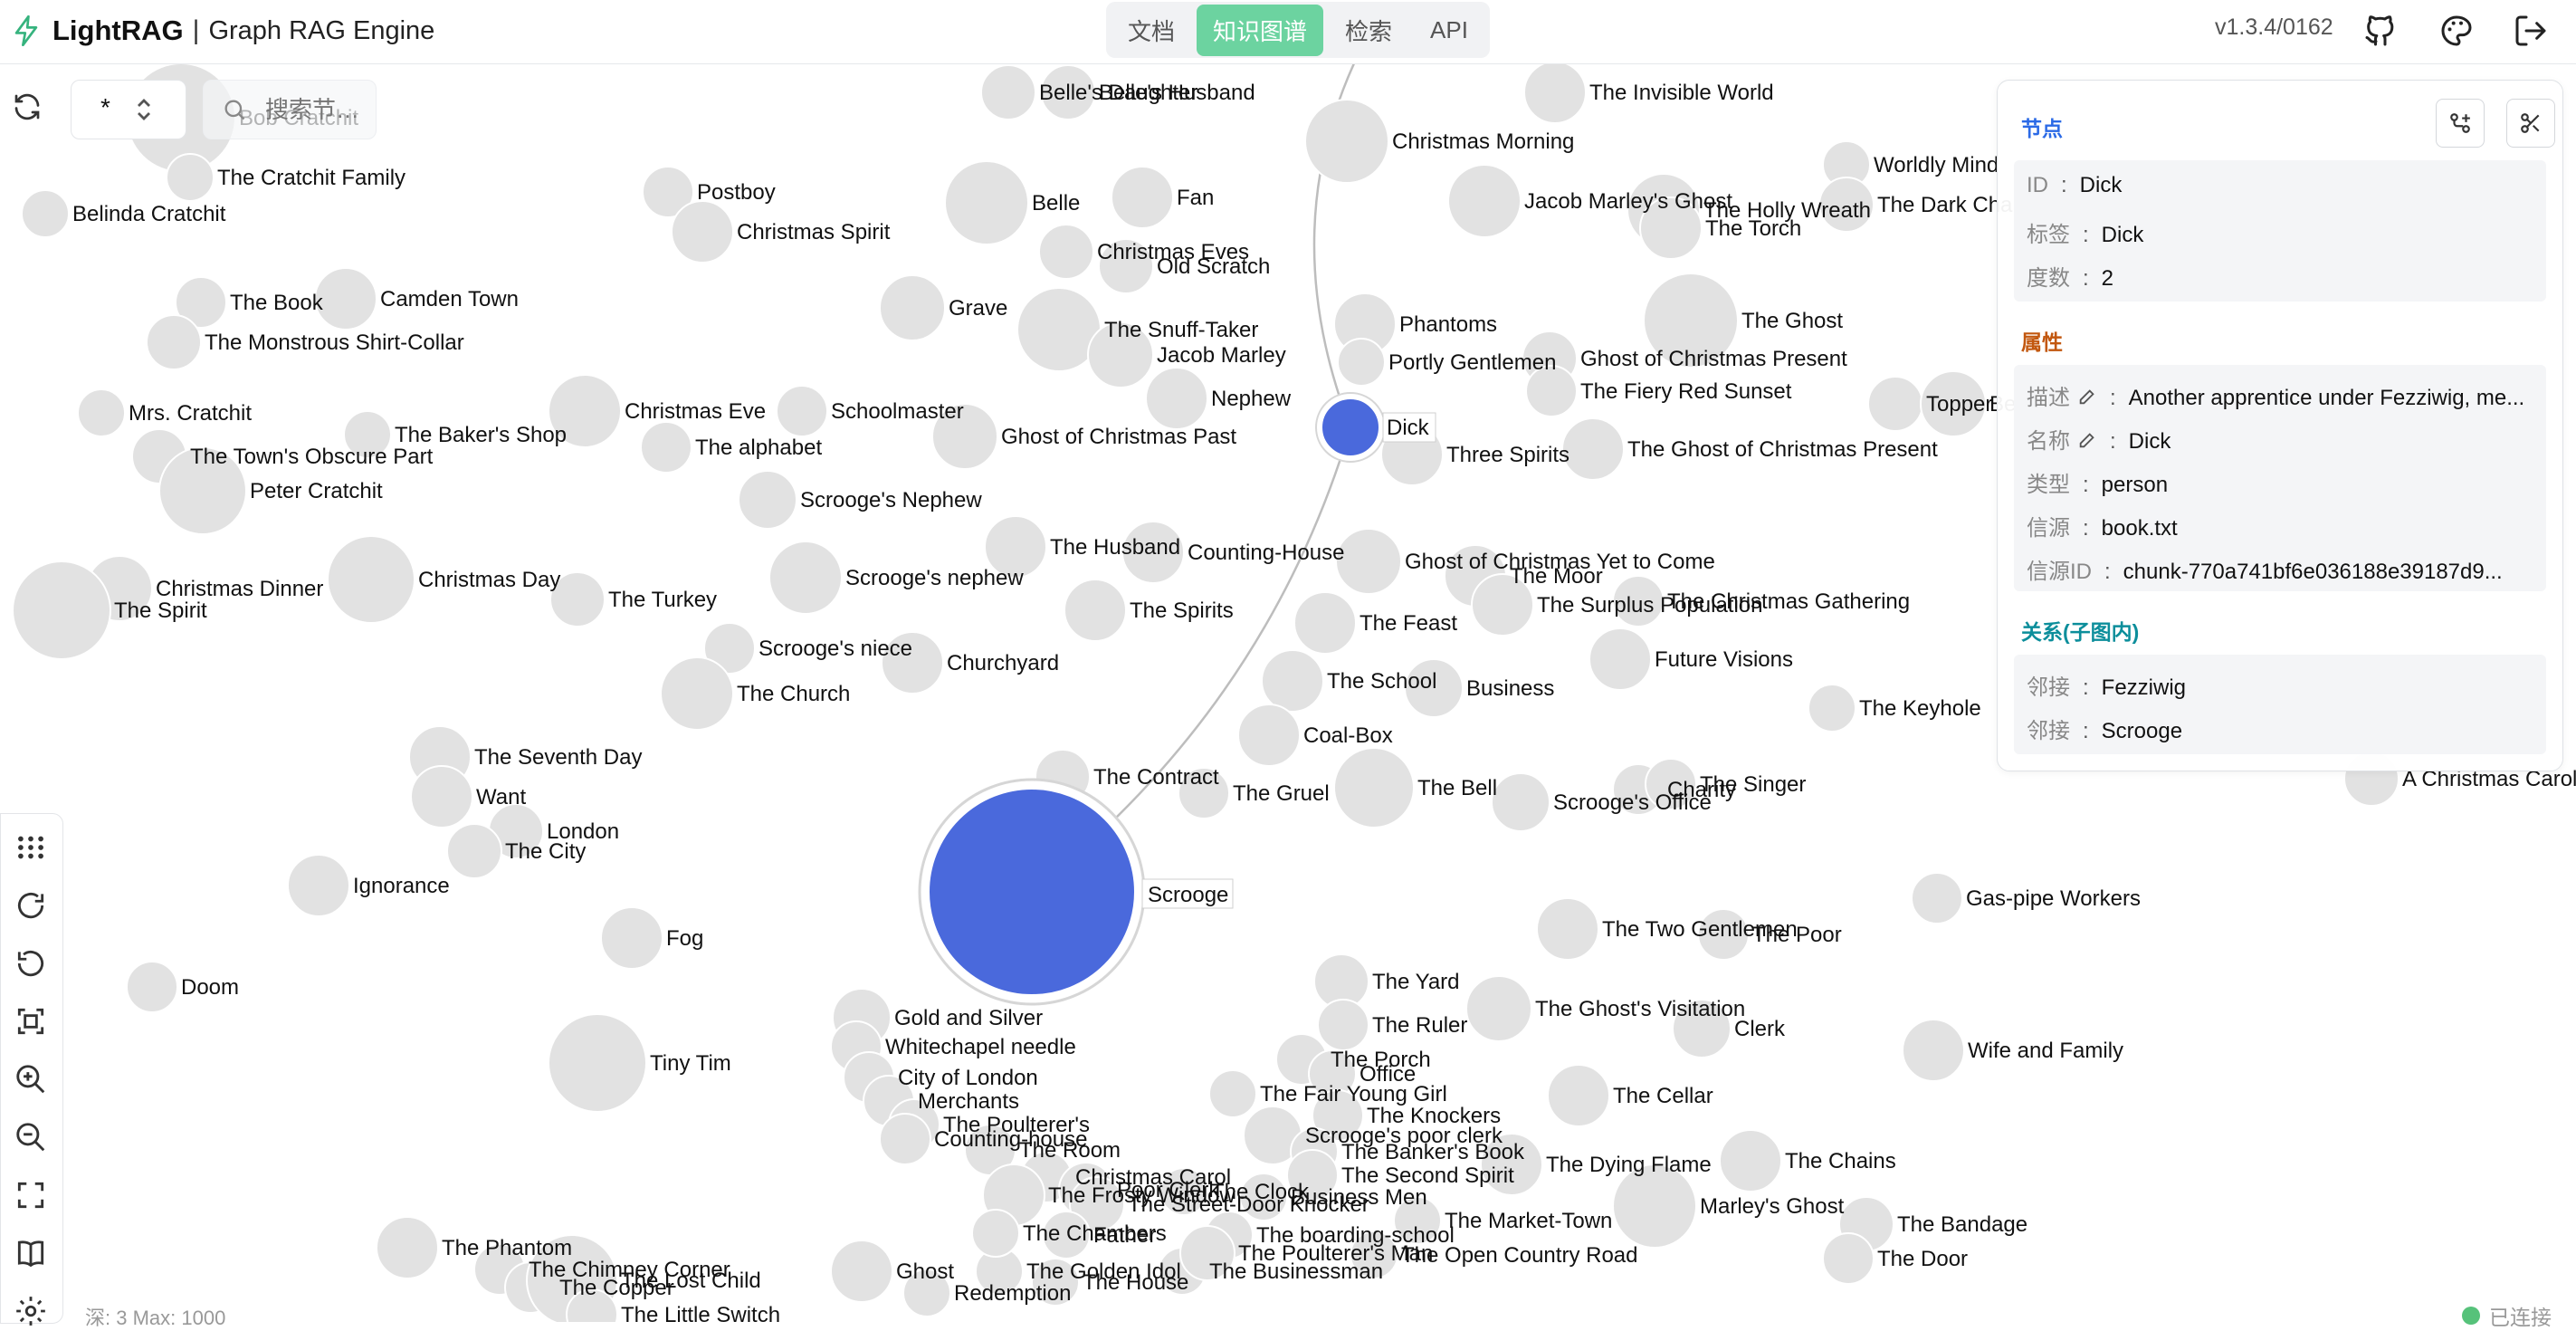  I want to click on github-icon, so click(2381, 31).